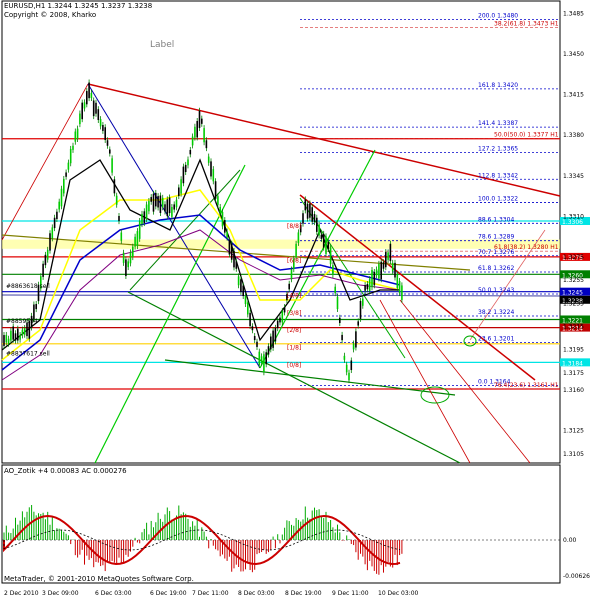  I want to click on price-tick: 1.3255, so click(573, 280).